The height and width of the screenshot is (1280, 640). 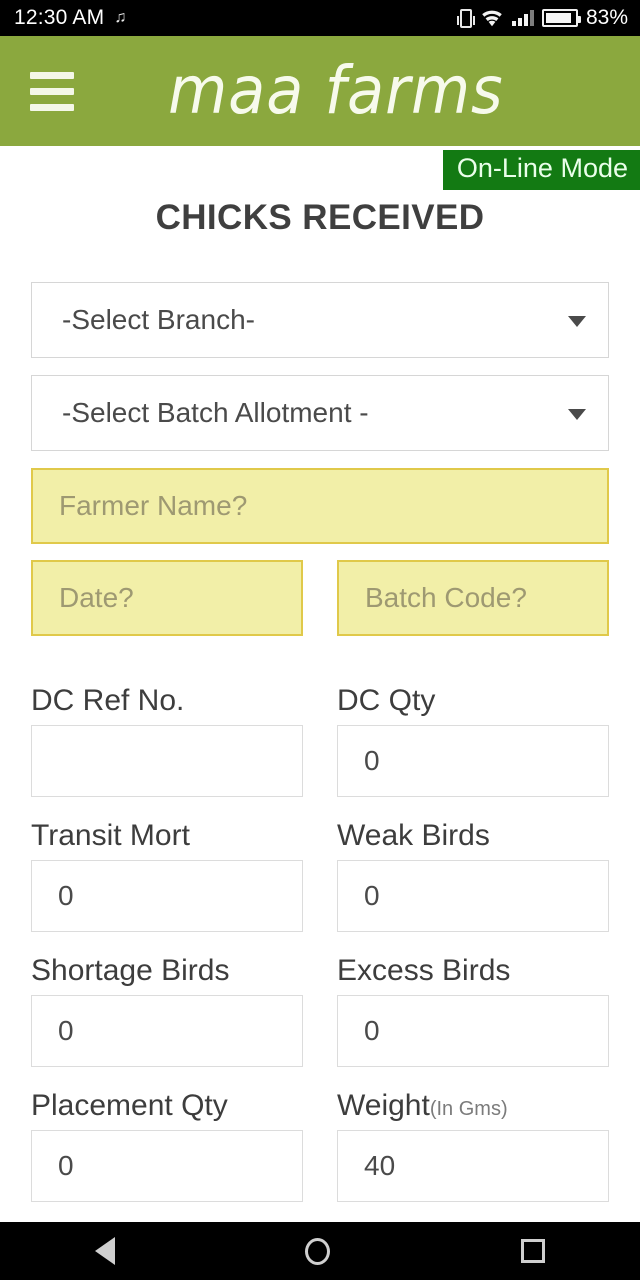 I want to click on field-transit-mort: Transit Mort 0, so click(x=167, y=875).